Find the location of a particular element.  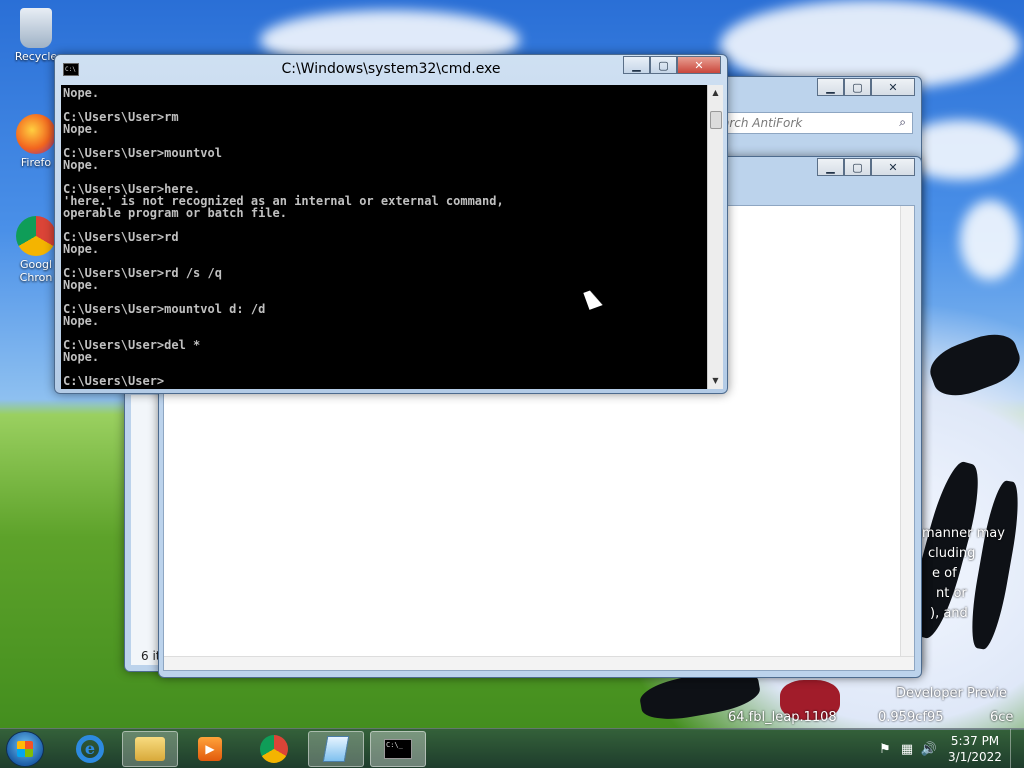

scroll-thumb is located at coordinates (716, 120).